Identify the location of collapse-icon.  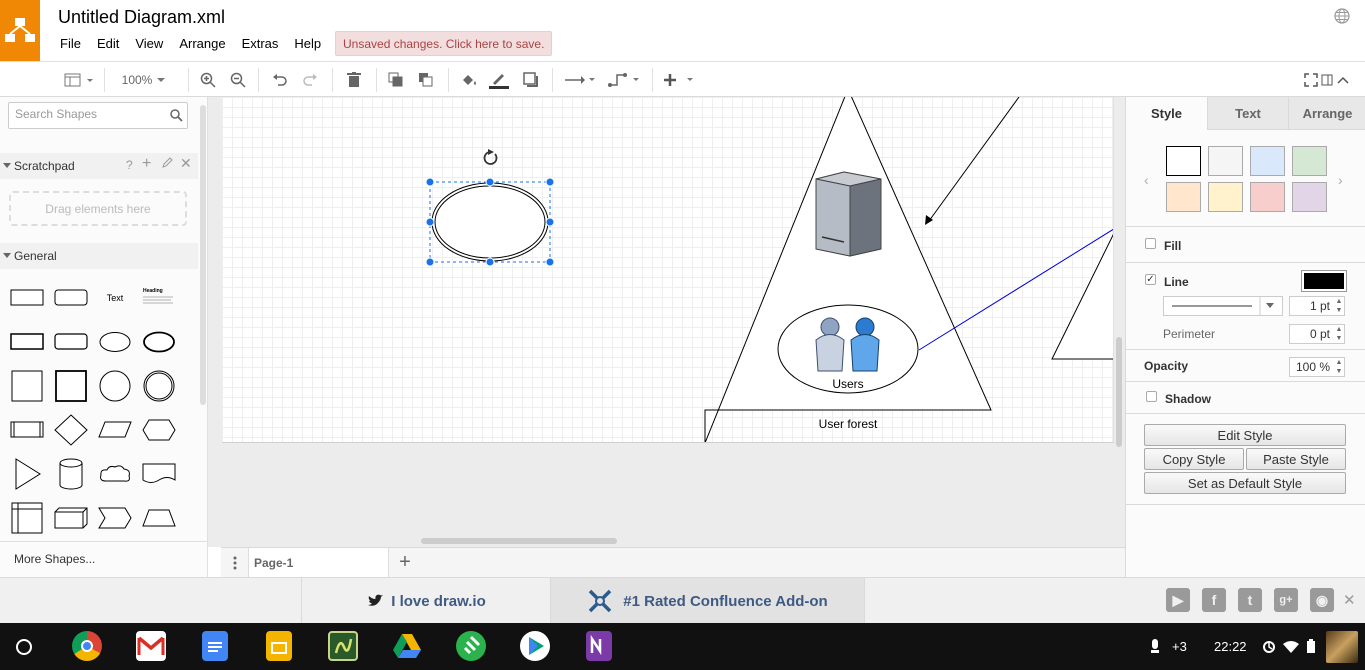
(1343, 80).